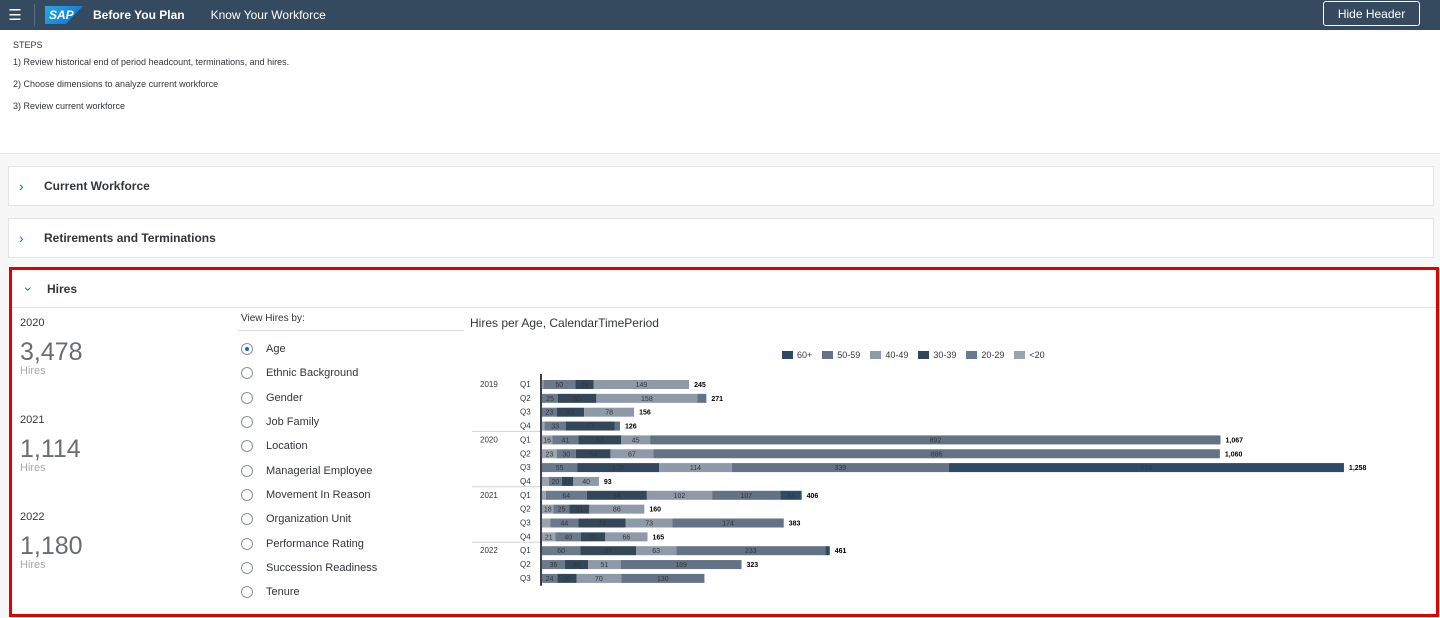 This screenshot has height=618, width=1440. What do you see at coordinates (351, 398) in the screenshot?
I see `radio-option-gender: Gender` at bounding box center [351, 398].